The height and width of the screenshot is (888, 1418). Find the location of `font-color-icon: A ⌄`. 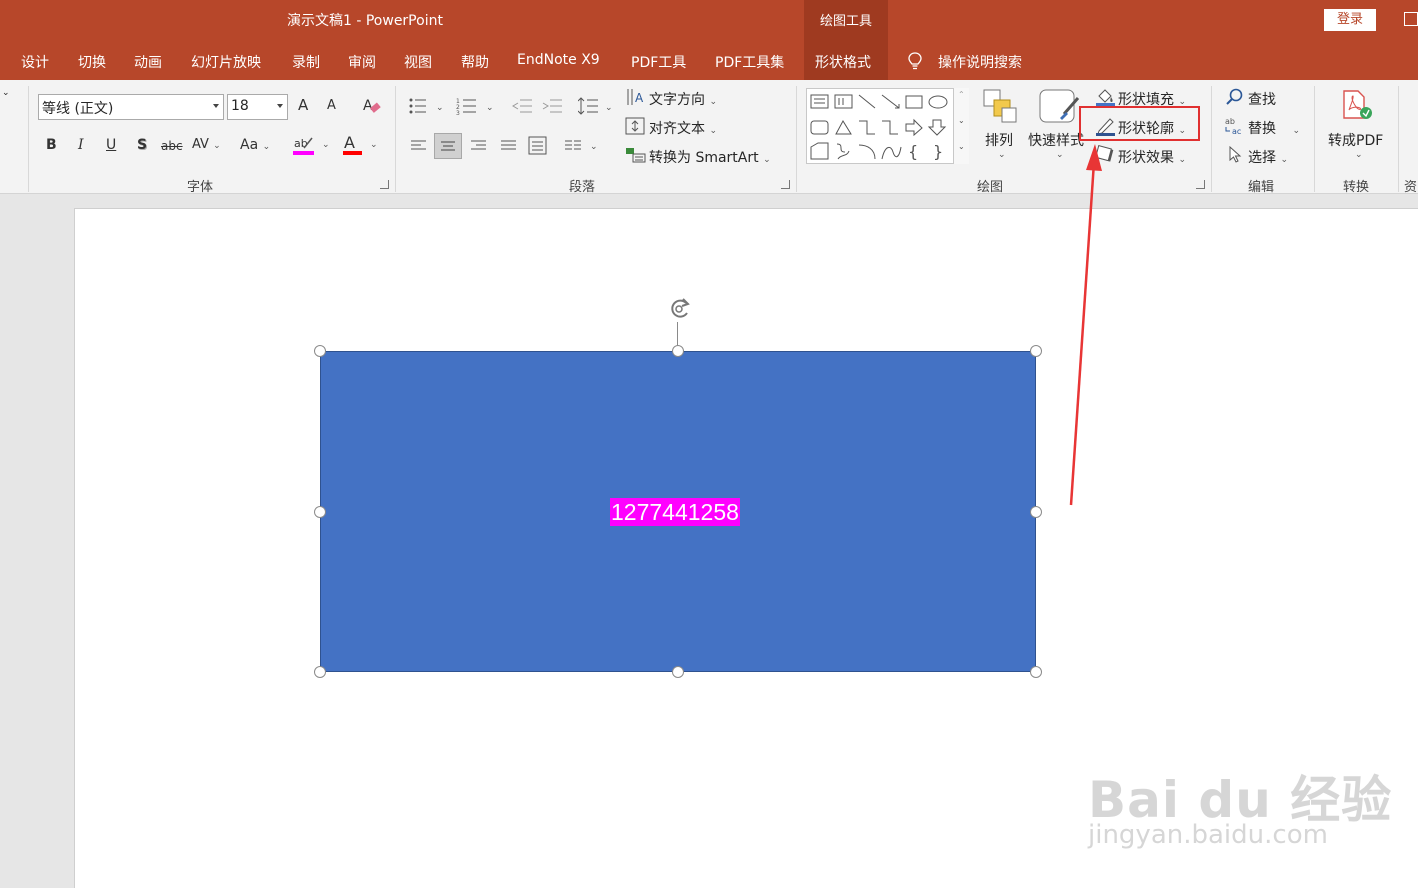

font-color-icon: A ⌄ is located at coordinates (362, 145).